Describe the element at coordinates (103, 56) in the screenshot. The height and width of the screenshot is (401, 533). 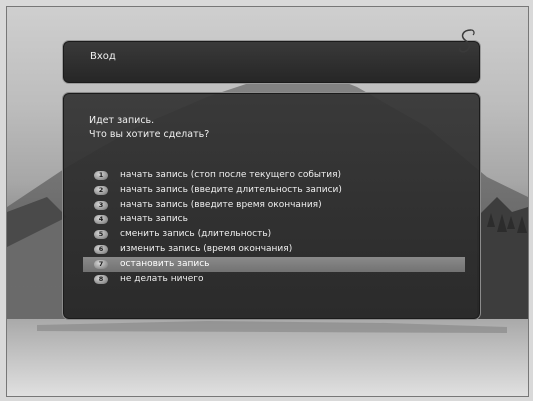
I see `header-title: Вход` at that location.